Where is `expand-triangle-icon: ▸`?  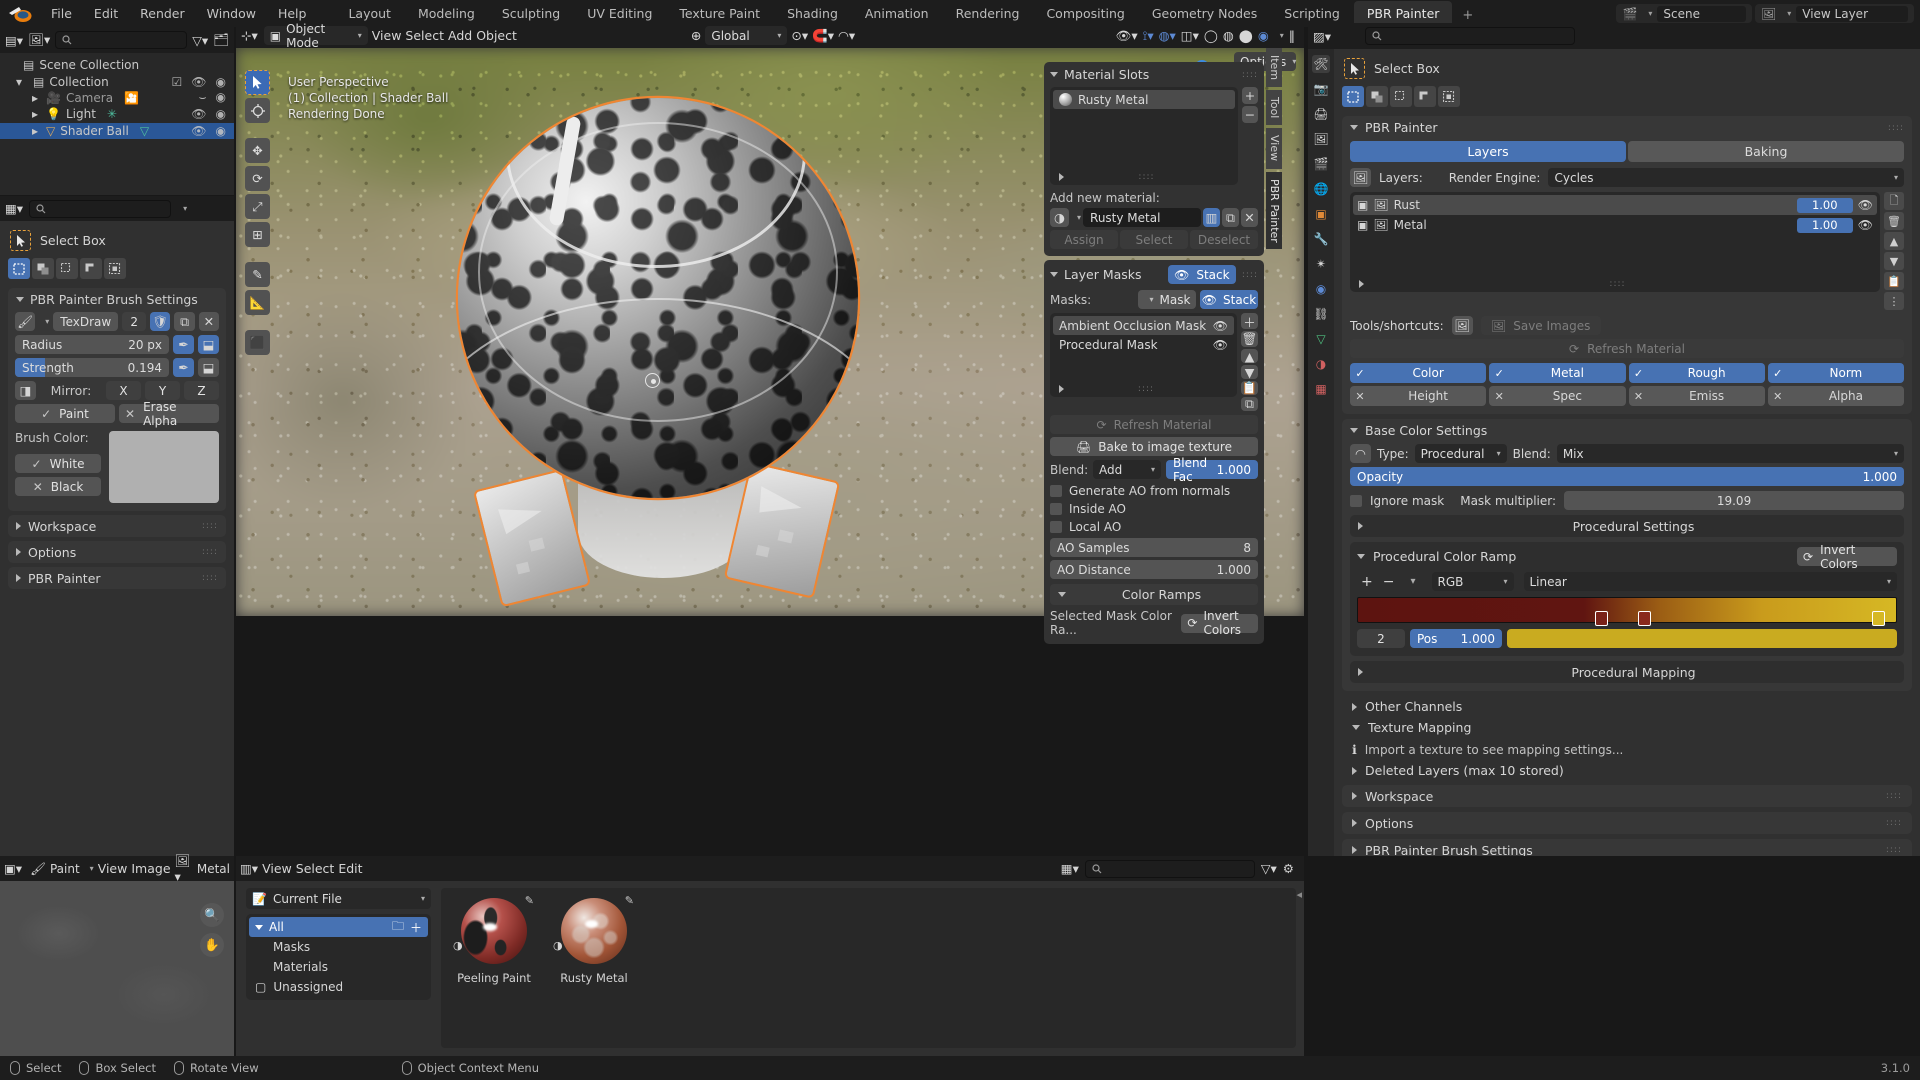 expand-triangle-icon: ▸ is located at coordinates (36, 98).